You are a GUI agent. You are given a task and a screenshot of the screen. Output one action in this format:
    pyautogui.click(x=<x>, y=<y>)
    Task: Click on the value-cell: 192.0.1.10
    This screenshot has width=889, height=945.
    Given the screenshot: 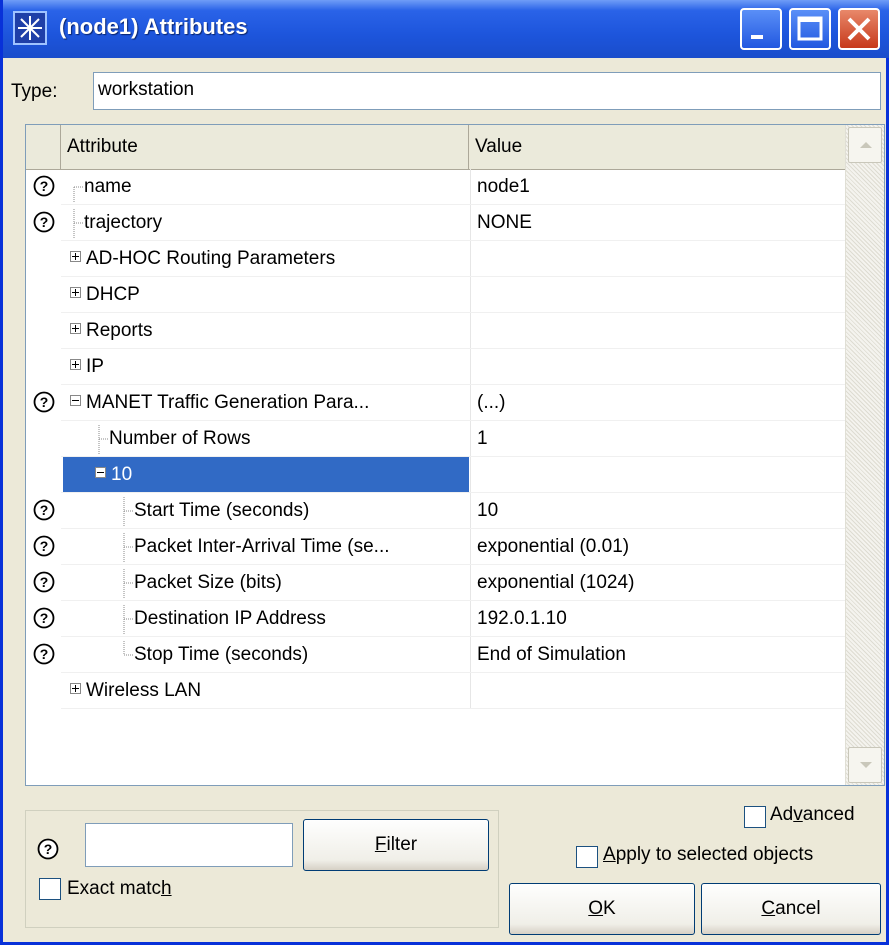 What is the action you would take?
    pyautogui.click(x=658, y=619)
    